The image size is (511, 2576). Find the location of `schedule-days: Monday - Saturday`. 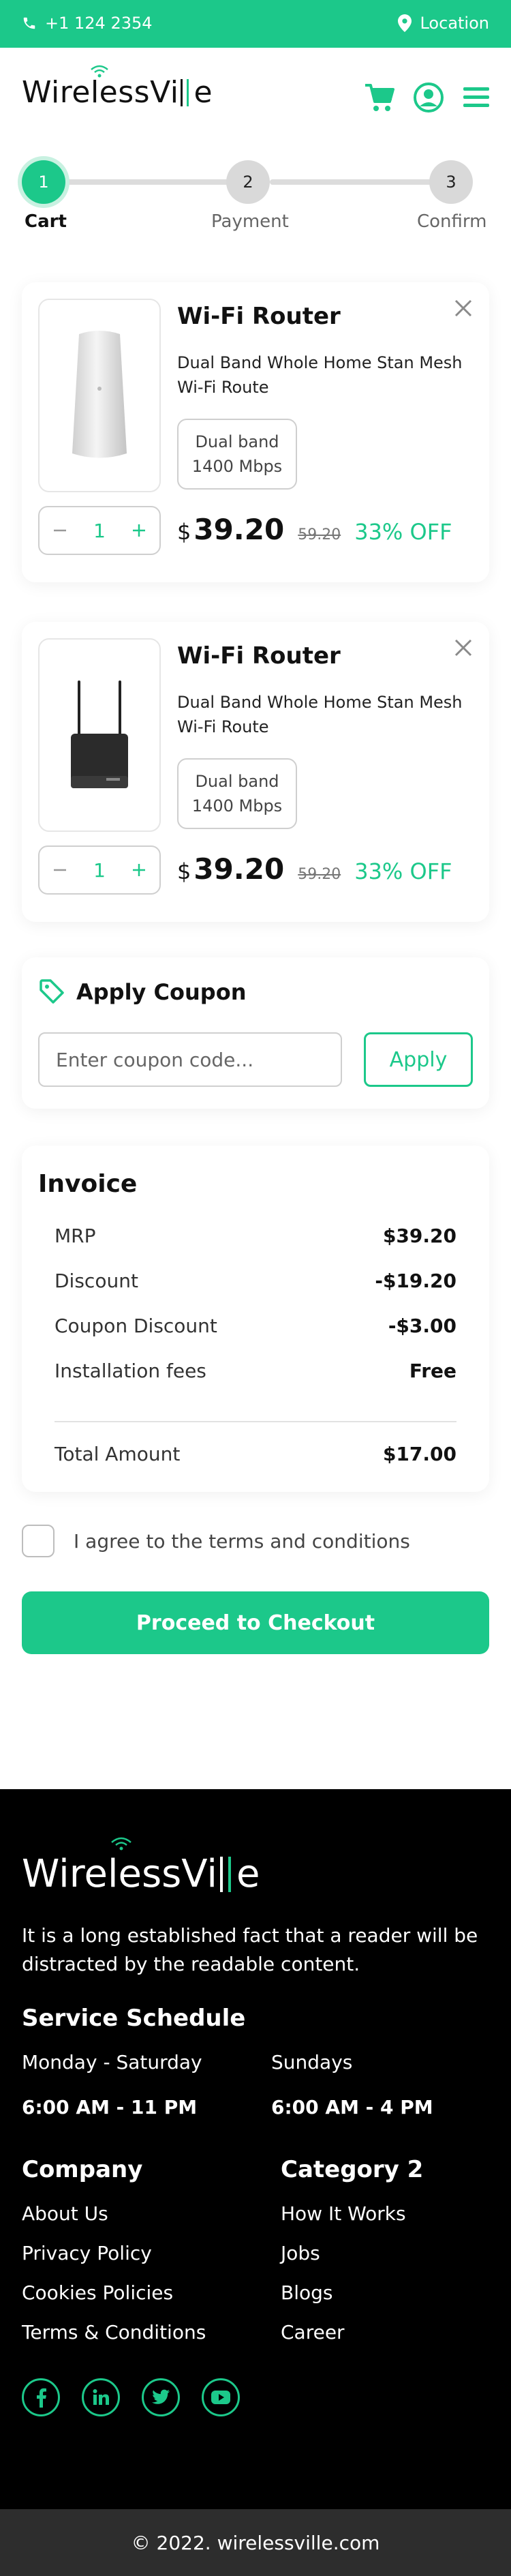

schedule-days: Monday - Saturday is located at coordinates (112, 2062).